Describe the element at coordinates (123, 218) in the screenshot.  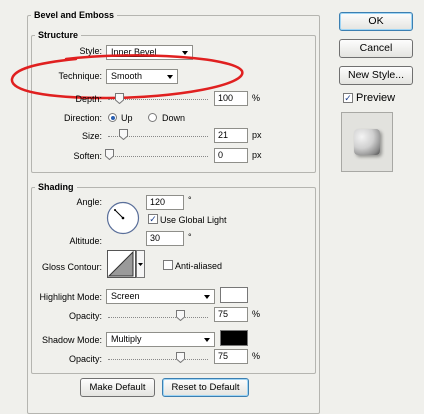
I see `angle-dial` at that location.